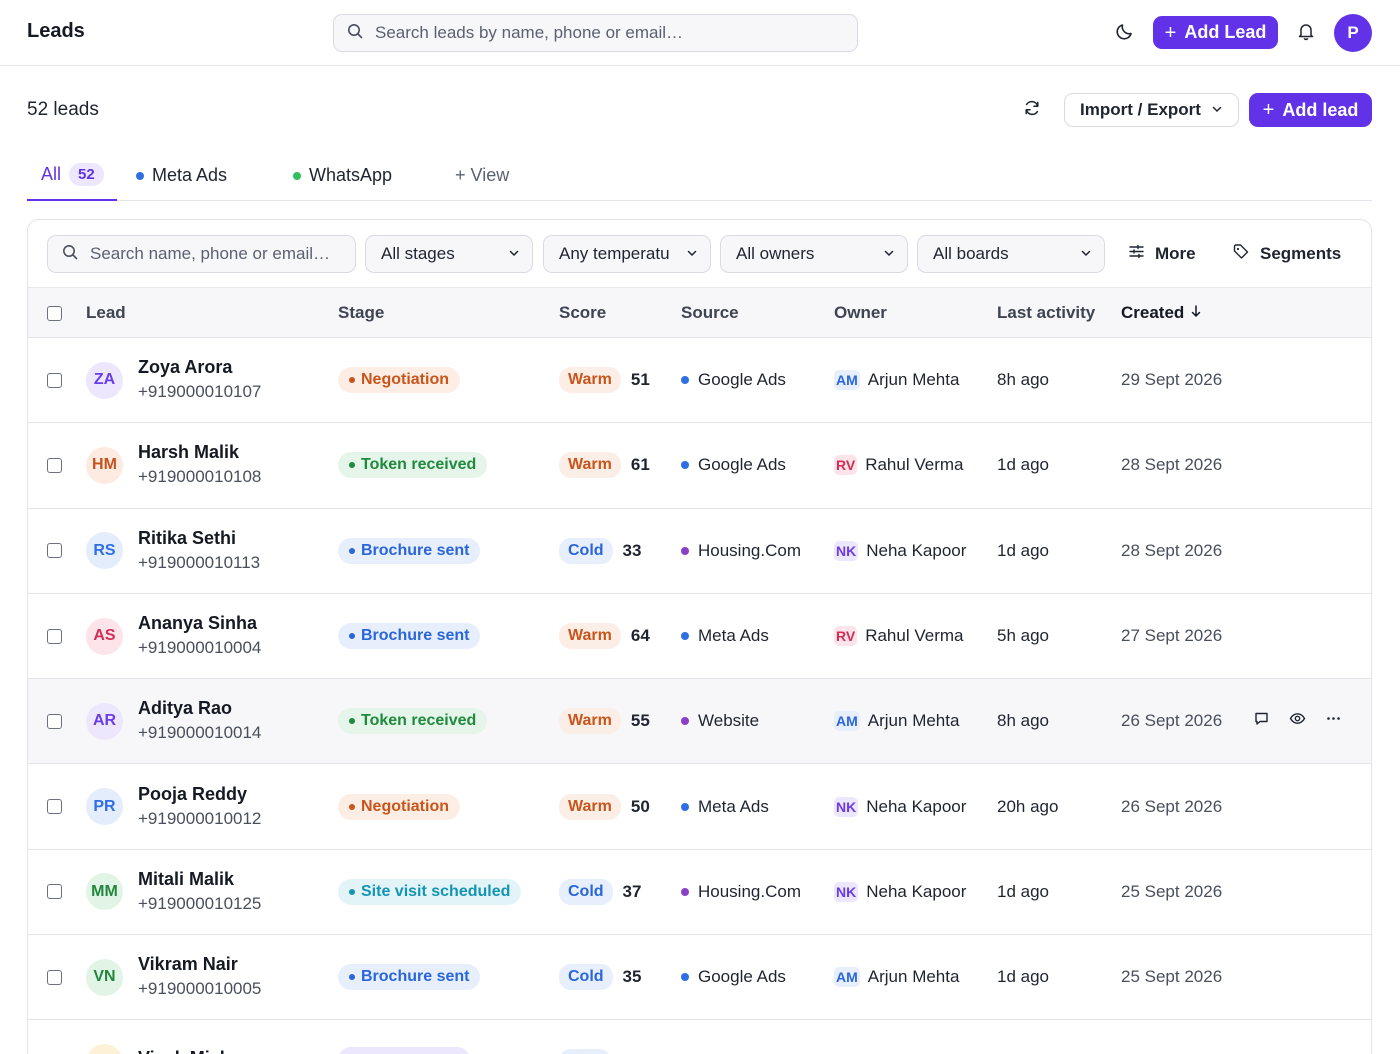 Image resolution: width=1400 pixels, height=1054 pixels. Describe the element at coordinates (188, 964) in the screenshot. I see `lead-name: Vikram Nair` at that location.